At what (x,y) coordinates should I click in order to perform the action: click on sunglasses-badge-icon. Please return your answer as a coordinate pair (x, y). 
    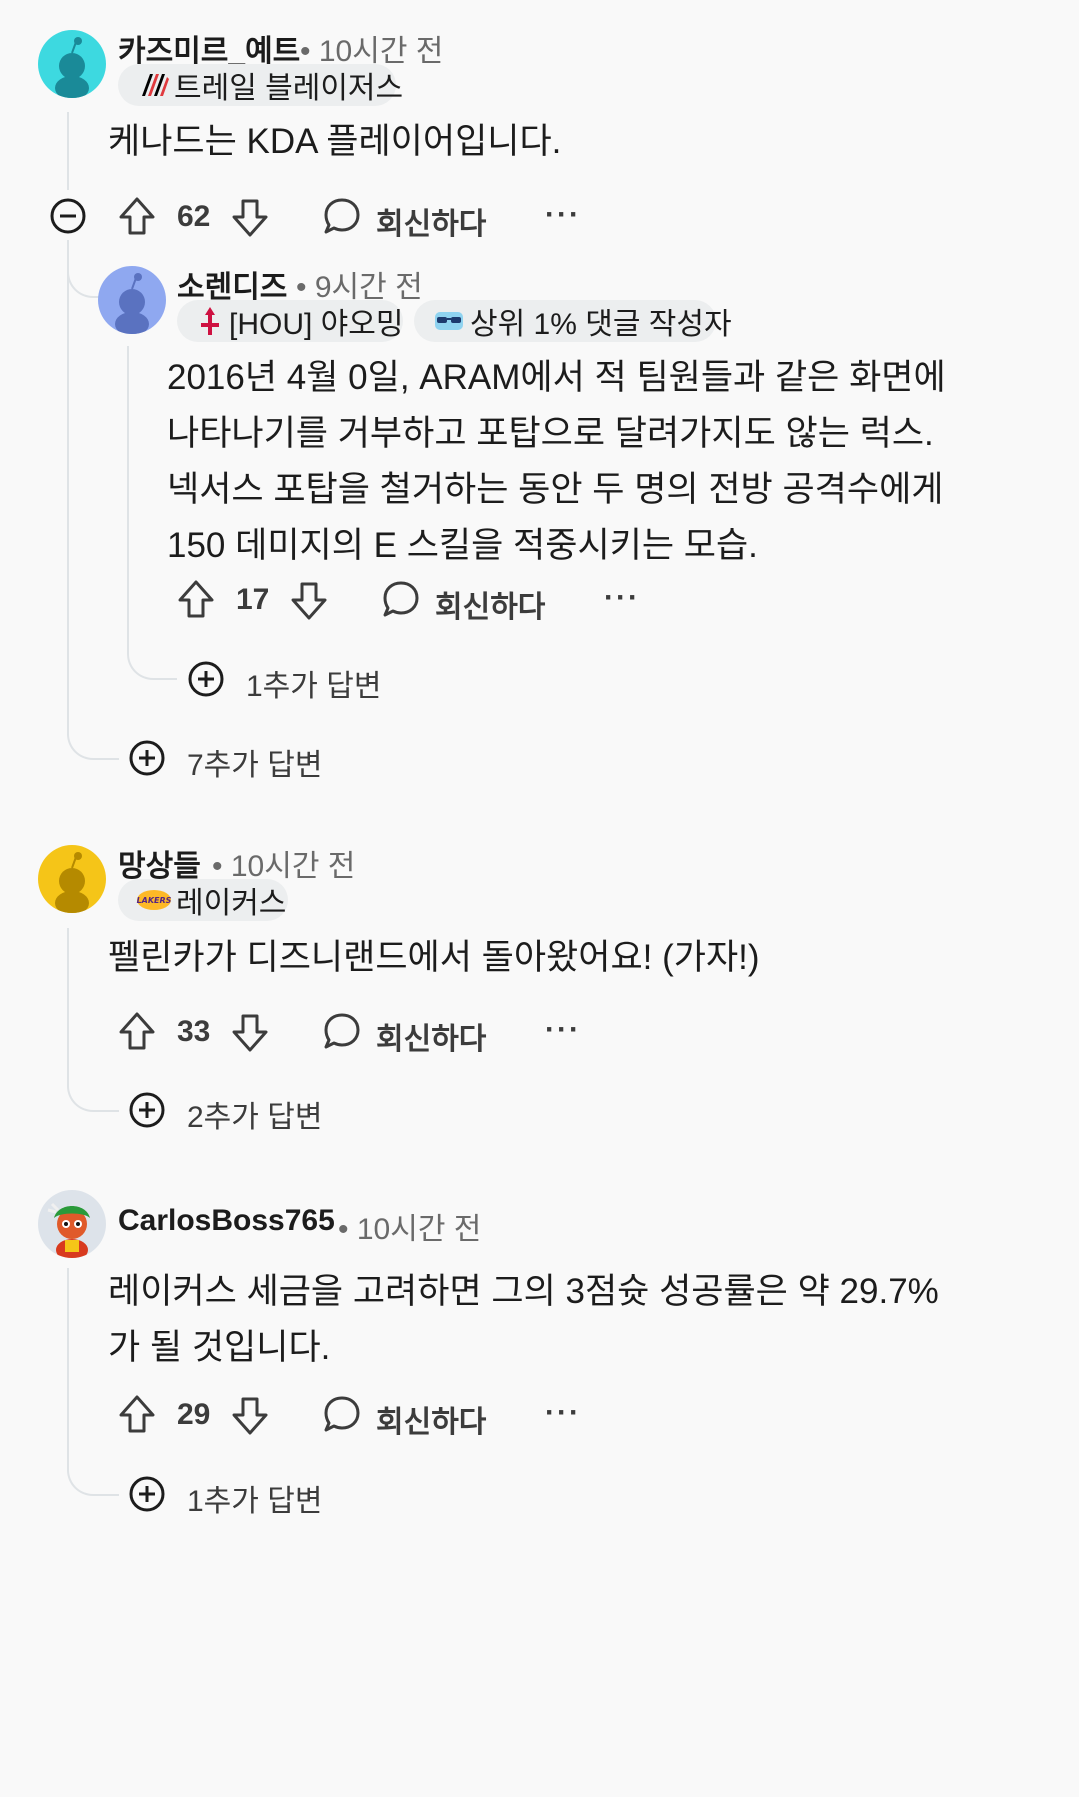
    Looking at the image, I should click on (449, 321).